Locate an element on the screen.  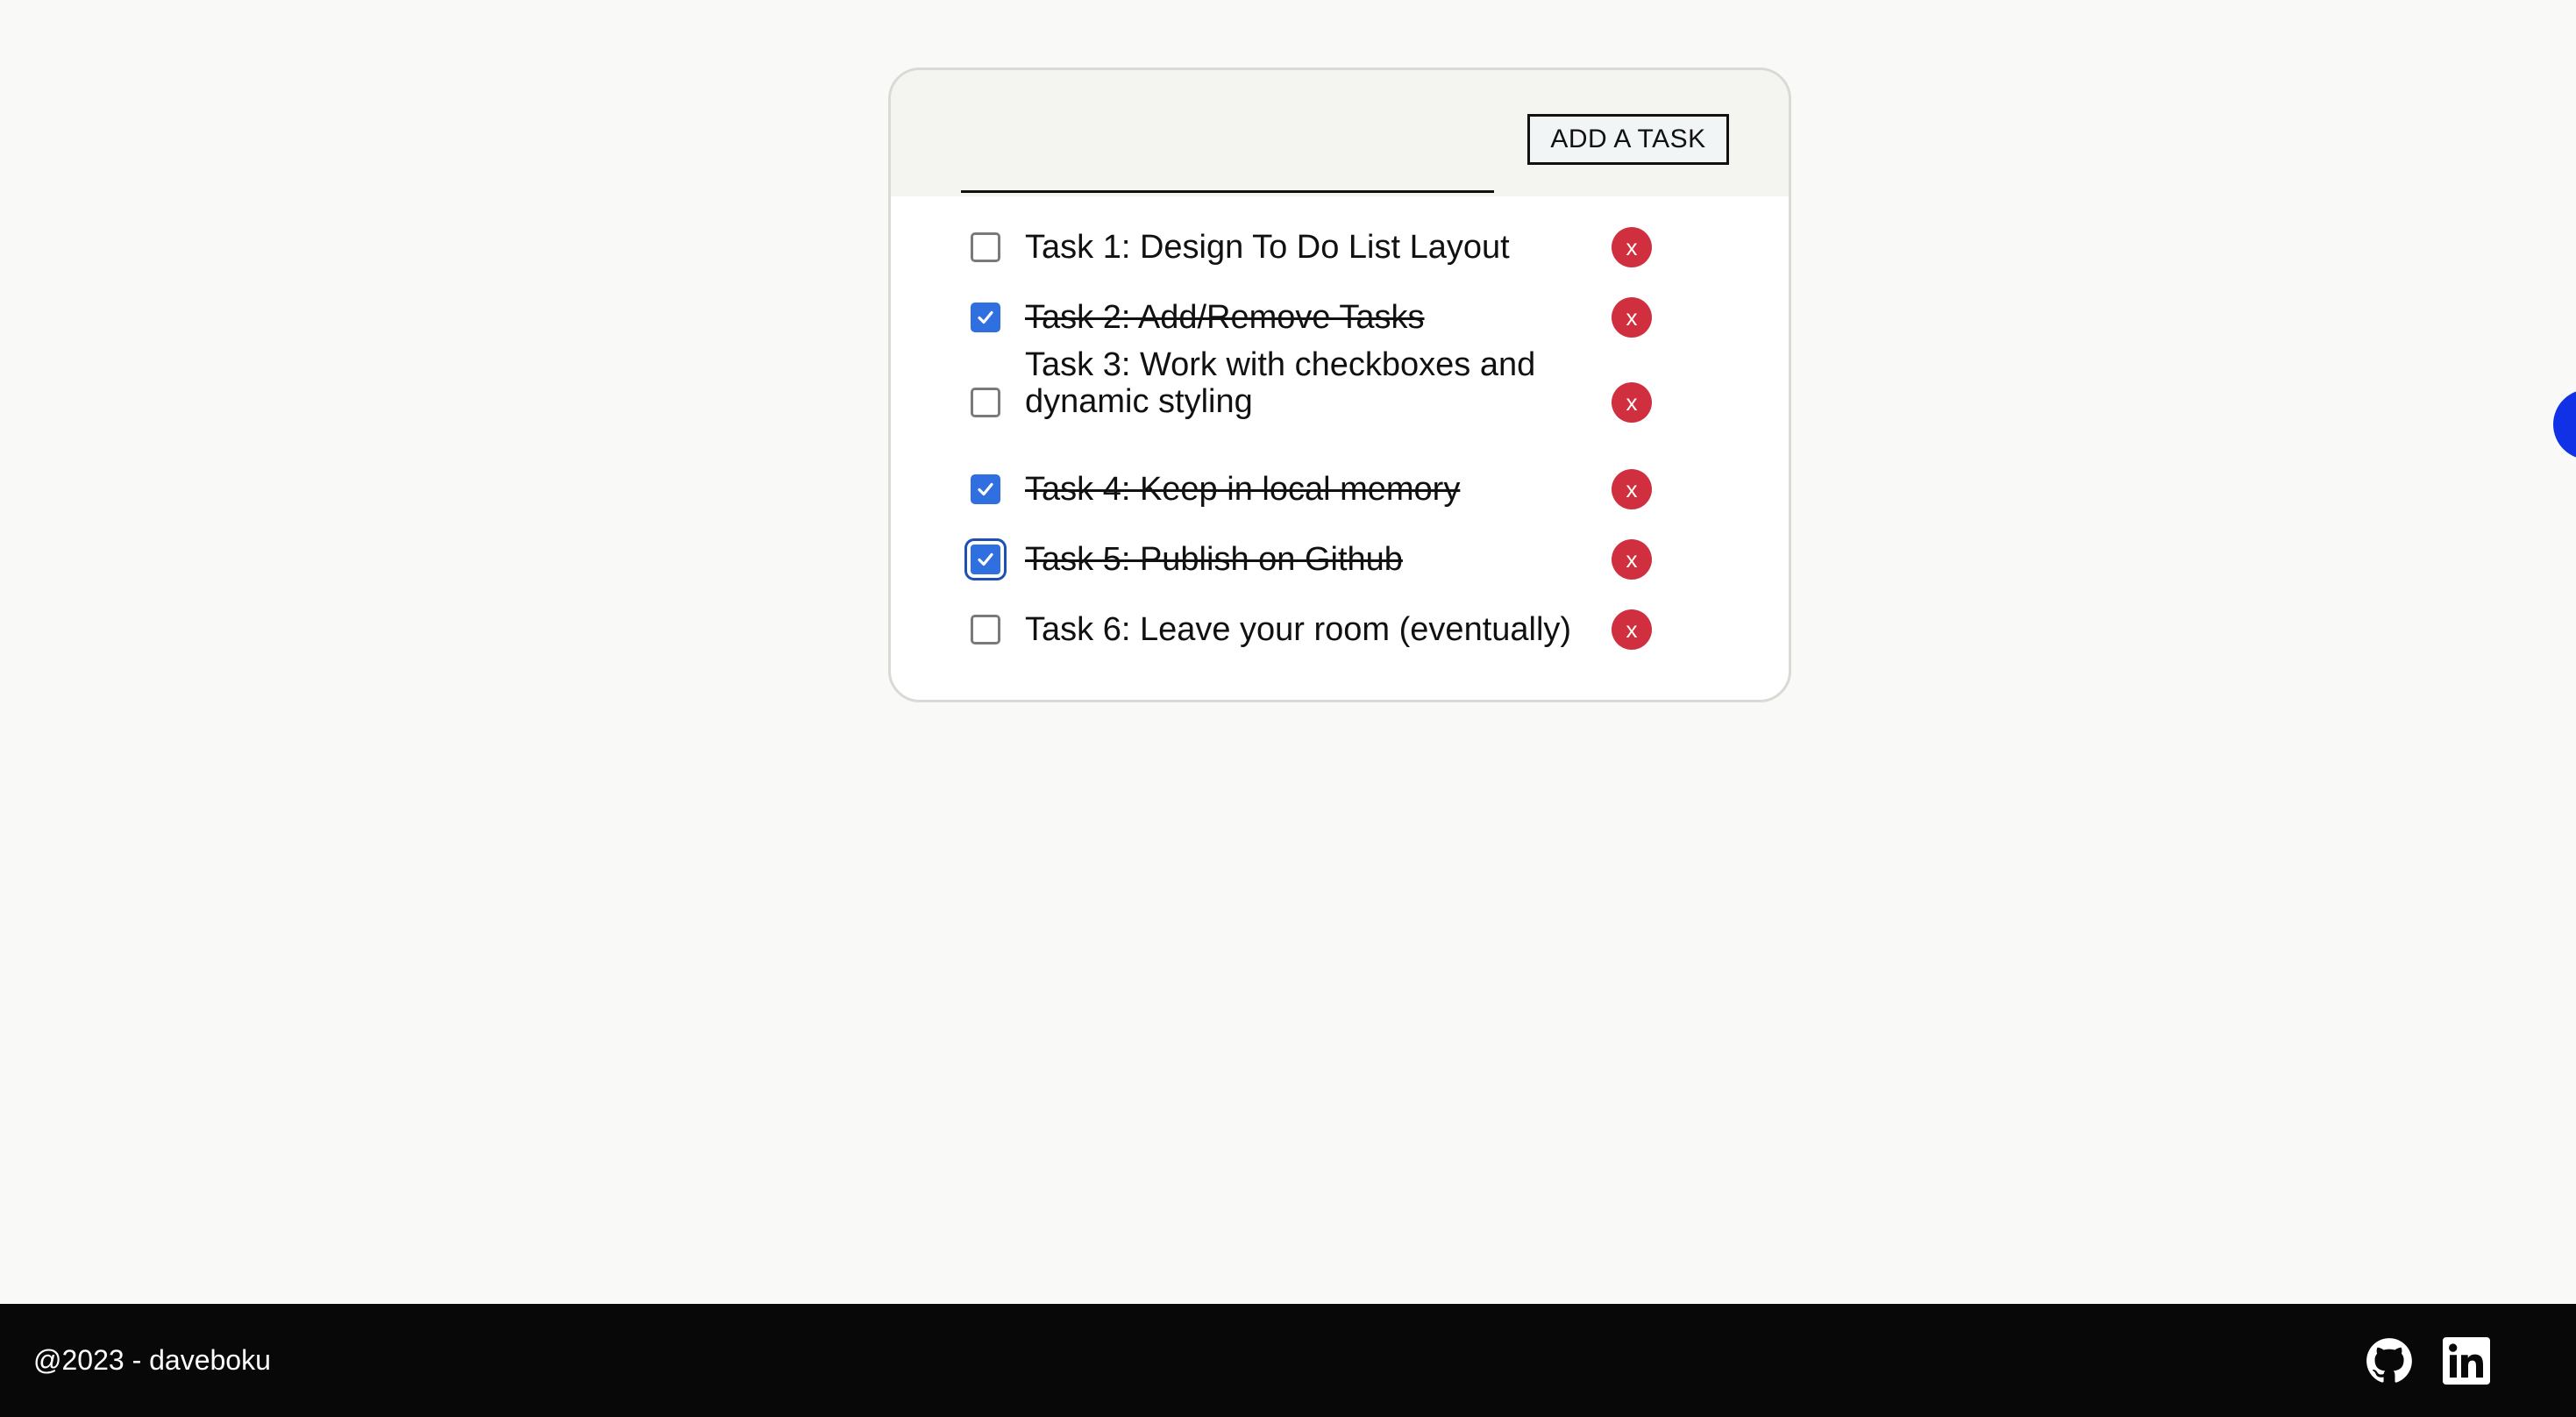
task-label: Task 6: Leave your room (eventually) is located at coordinates (1298, 629).